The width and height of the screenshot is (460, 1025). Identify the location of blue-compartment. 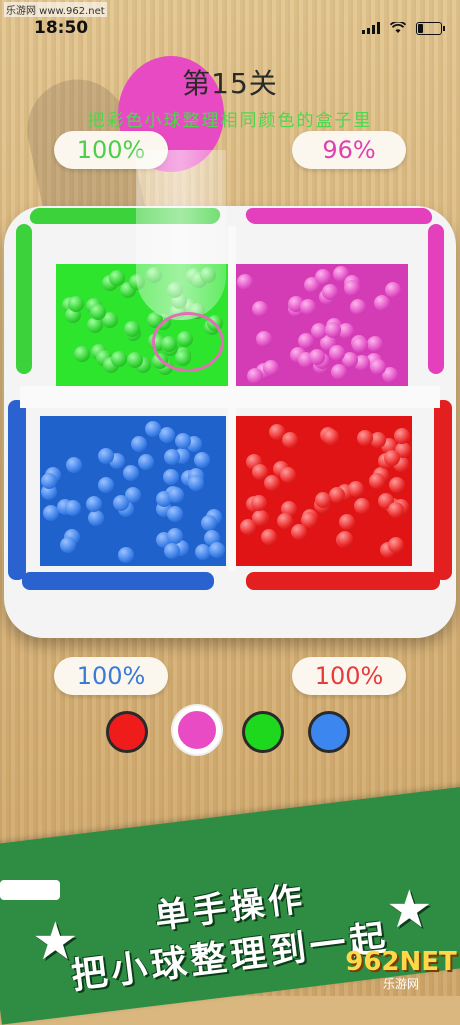
(133, 491).